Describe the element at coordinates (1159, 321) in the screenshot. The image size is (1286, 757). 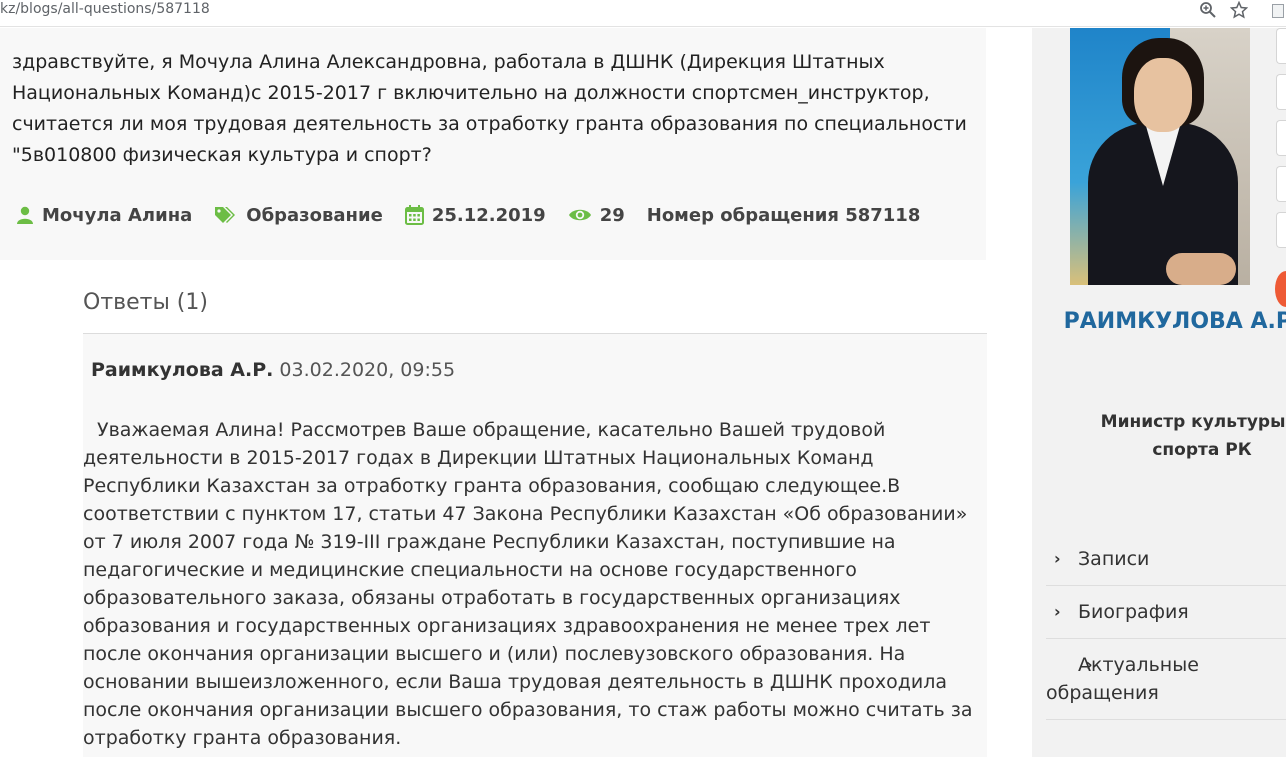
I see `minister-name: РАИМКУЛОВА А.Р.` at that location.